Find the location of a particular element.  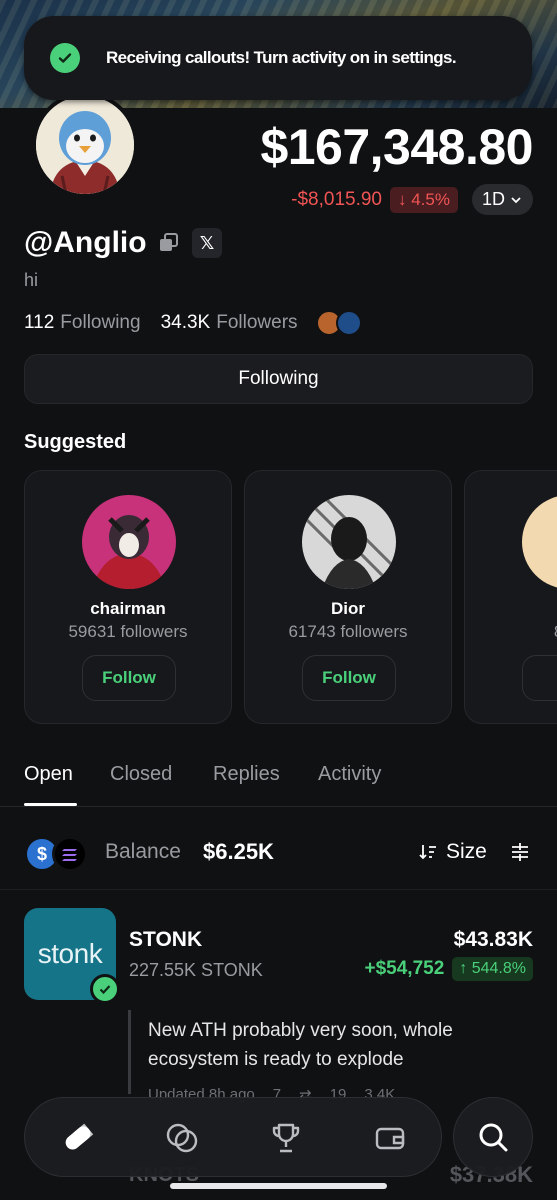

tab-closed: Closed is located at coordinates (141, 774).